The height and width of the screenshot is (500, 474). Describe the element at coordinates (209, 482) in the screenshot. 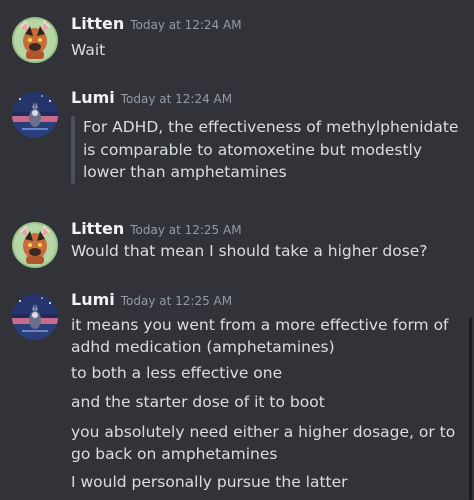

I see `message-text: I would personally pursue the latter` at that location.